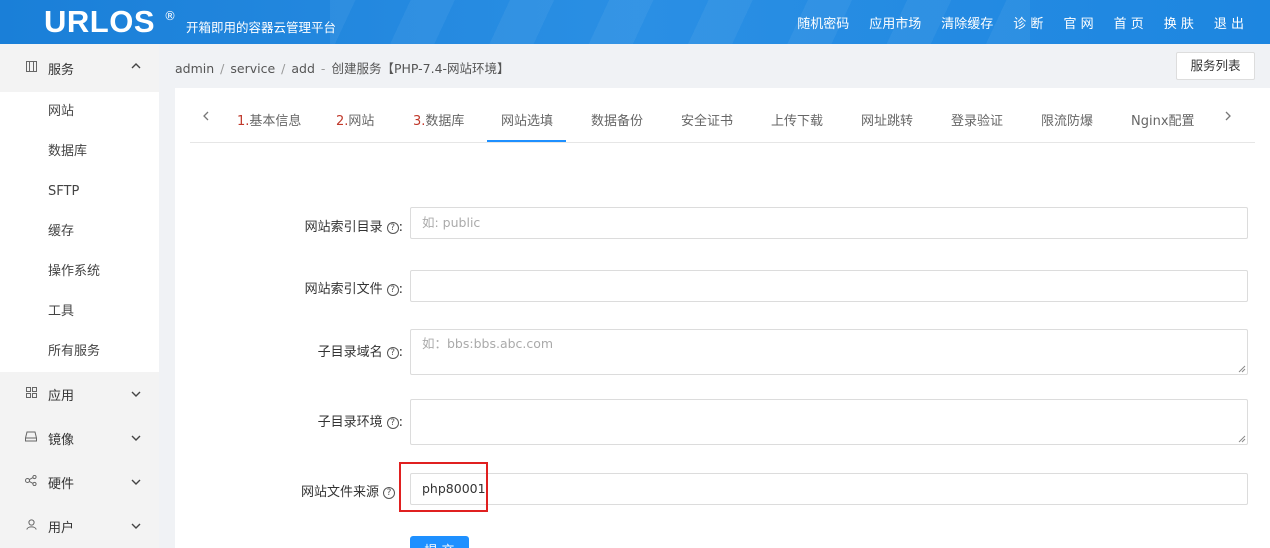 The image size is (1270, 548). I want to click on file-source-input: php80001, so click(829, 489).